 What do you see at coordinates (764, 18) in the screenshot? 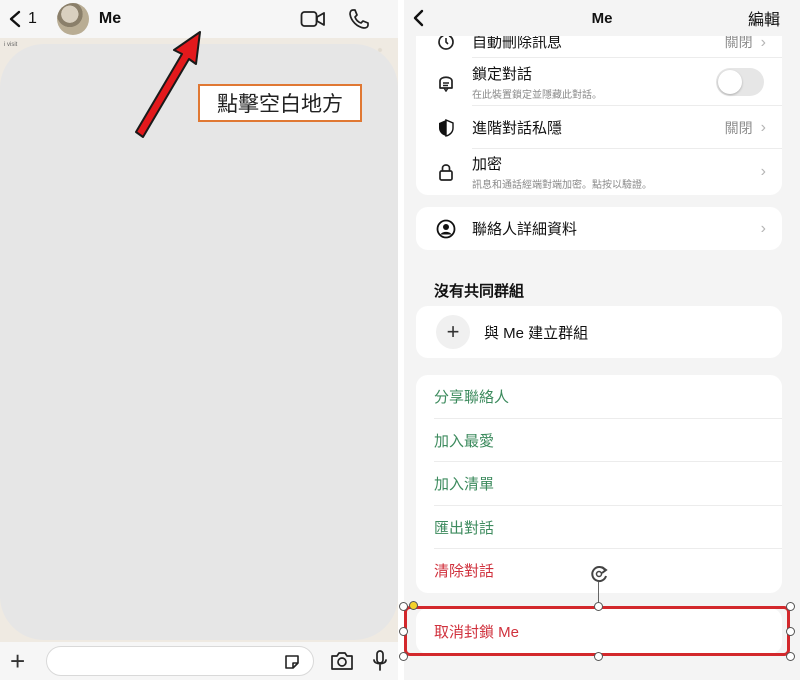
I see `edit-button: 編輯` at bounding box center [764, 18].